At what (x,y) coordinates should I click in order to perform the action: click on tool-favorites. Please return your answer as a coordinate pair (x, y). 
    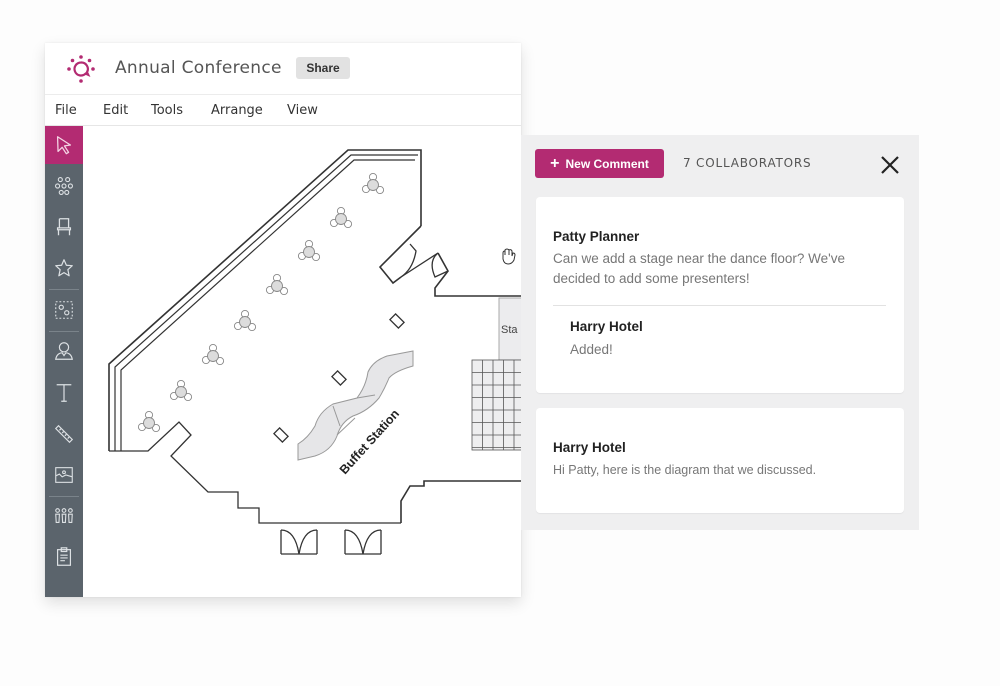
    Looking at the image, I should click on (64, 268).